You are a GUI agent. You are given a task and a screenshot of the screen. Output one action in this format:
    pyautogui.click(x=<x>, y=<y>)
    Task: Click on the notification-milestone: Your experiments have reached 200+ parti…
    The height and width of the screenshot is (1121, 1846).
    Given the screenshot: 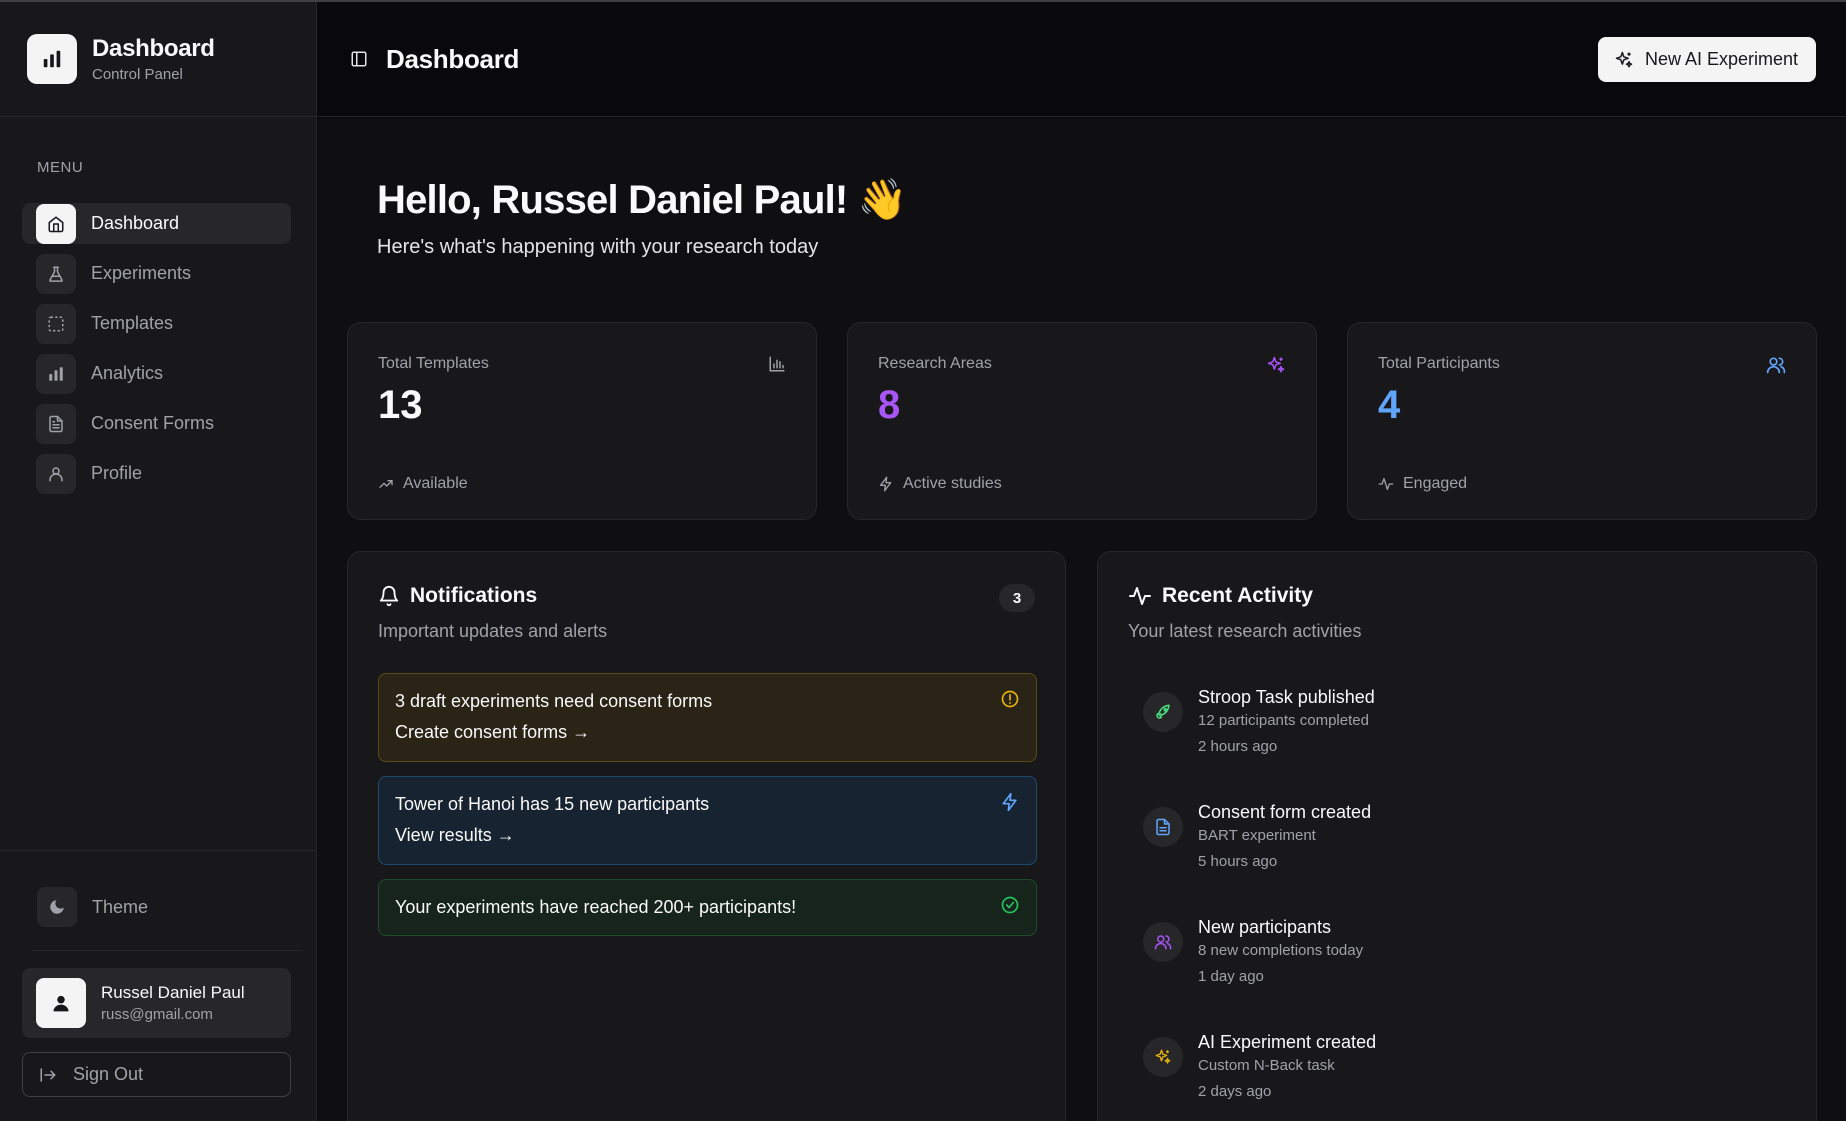 What is the action you would take?
    pyautogui.click(x=707, y=907)
    